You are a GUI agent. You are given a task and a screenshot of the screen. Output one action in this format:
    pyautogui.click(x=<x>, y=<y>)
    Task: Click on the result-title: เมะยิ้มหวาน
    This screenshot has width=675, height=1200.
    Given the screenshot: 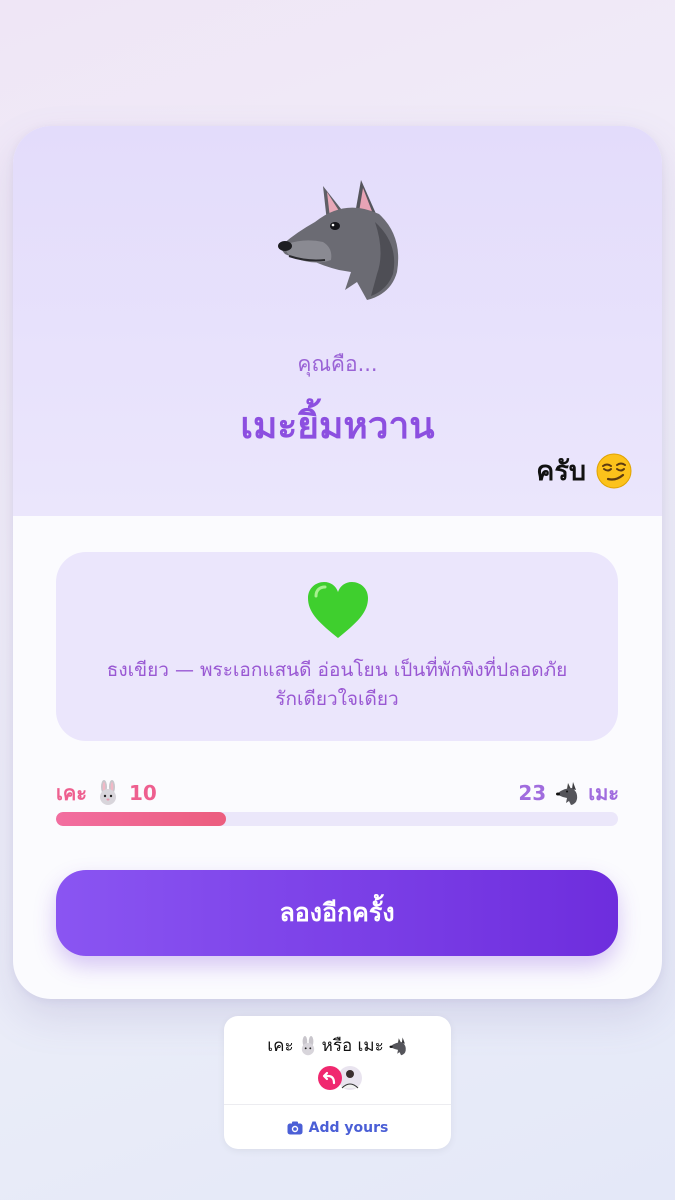 What is the action you would take?
    pyautogui.click(x=337, y=425)
    